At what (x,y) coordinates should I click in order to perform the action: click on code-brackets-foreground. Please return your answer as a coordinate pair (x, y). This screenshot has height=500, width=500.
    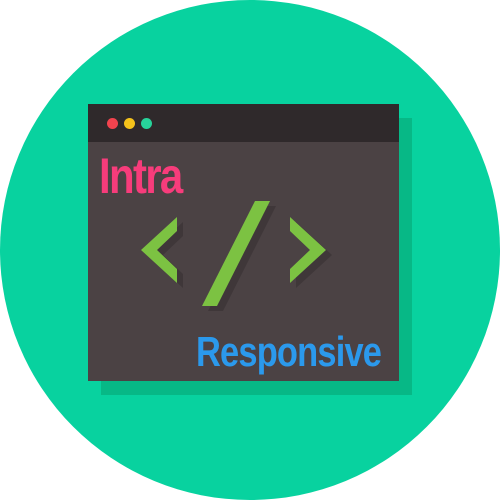
    Looking at the image, I should click on (233, 253).